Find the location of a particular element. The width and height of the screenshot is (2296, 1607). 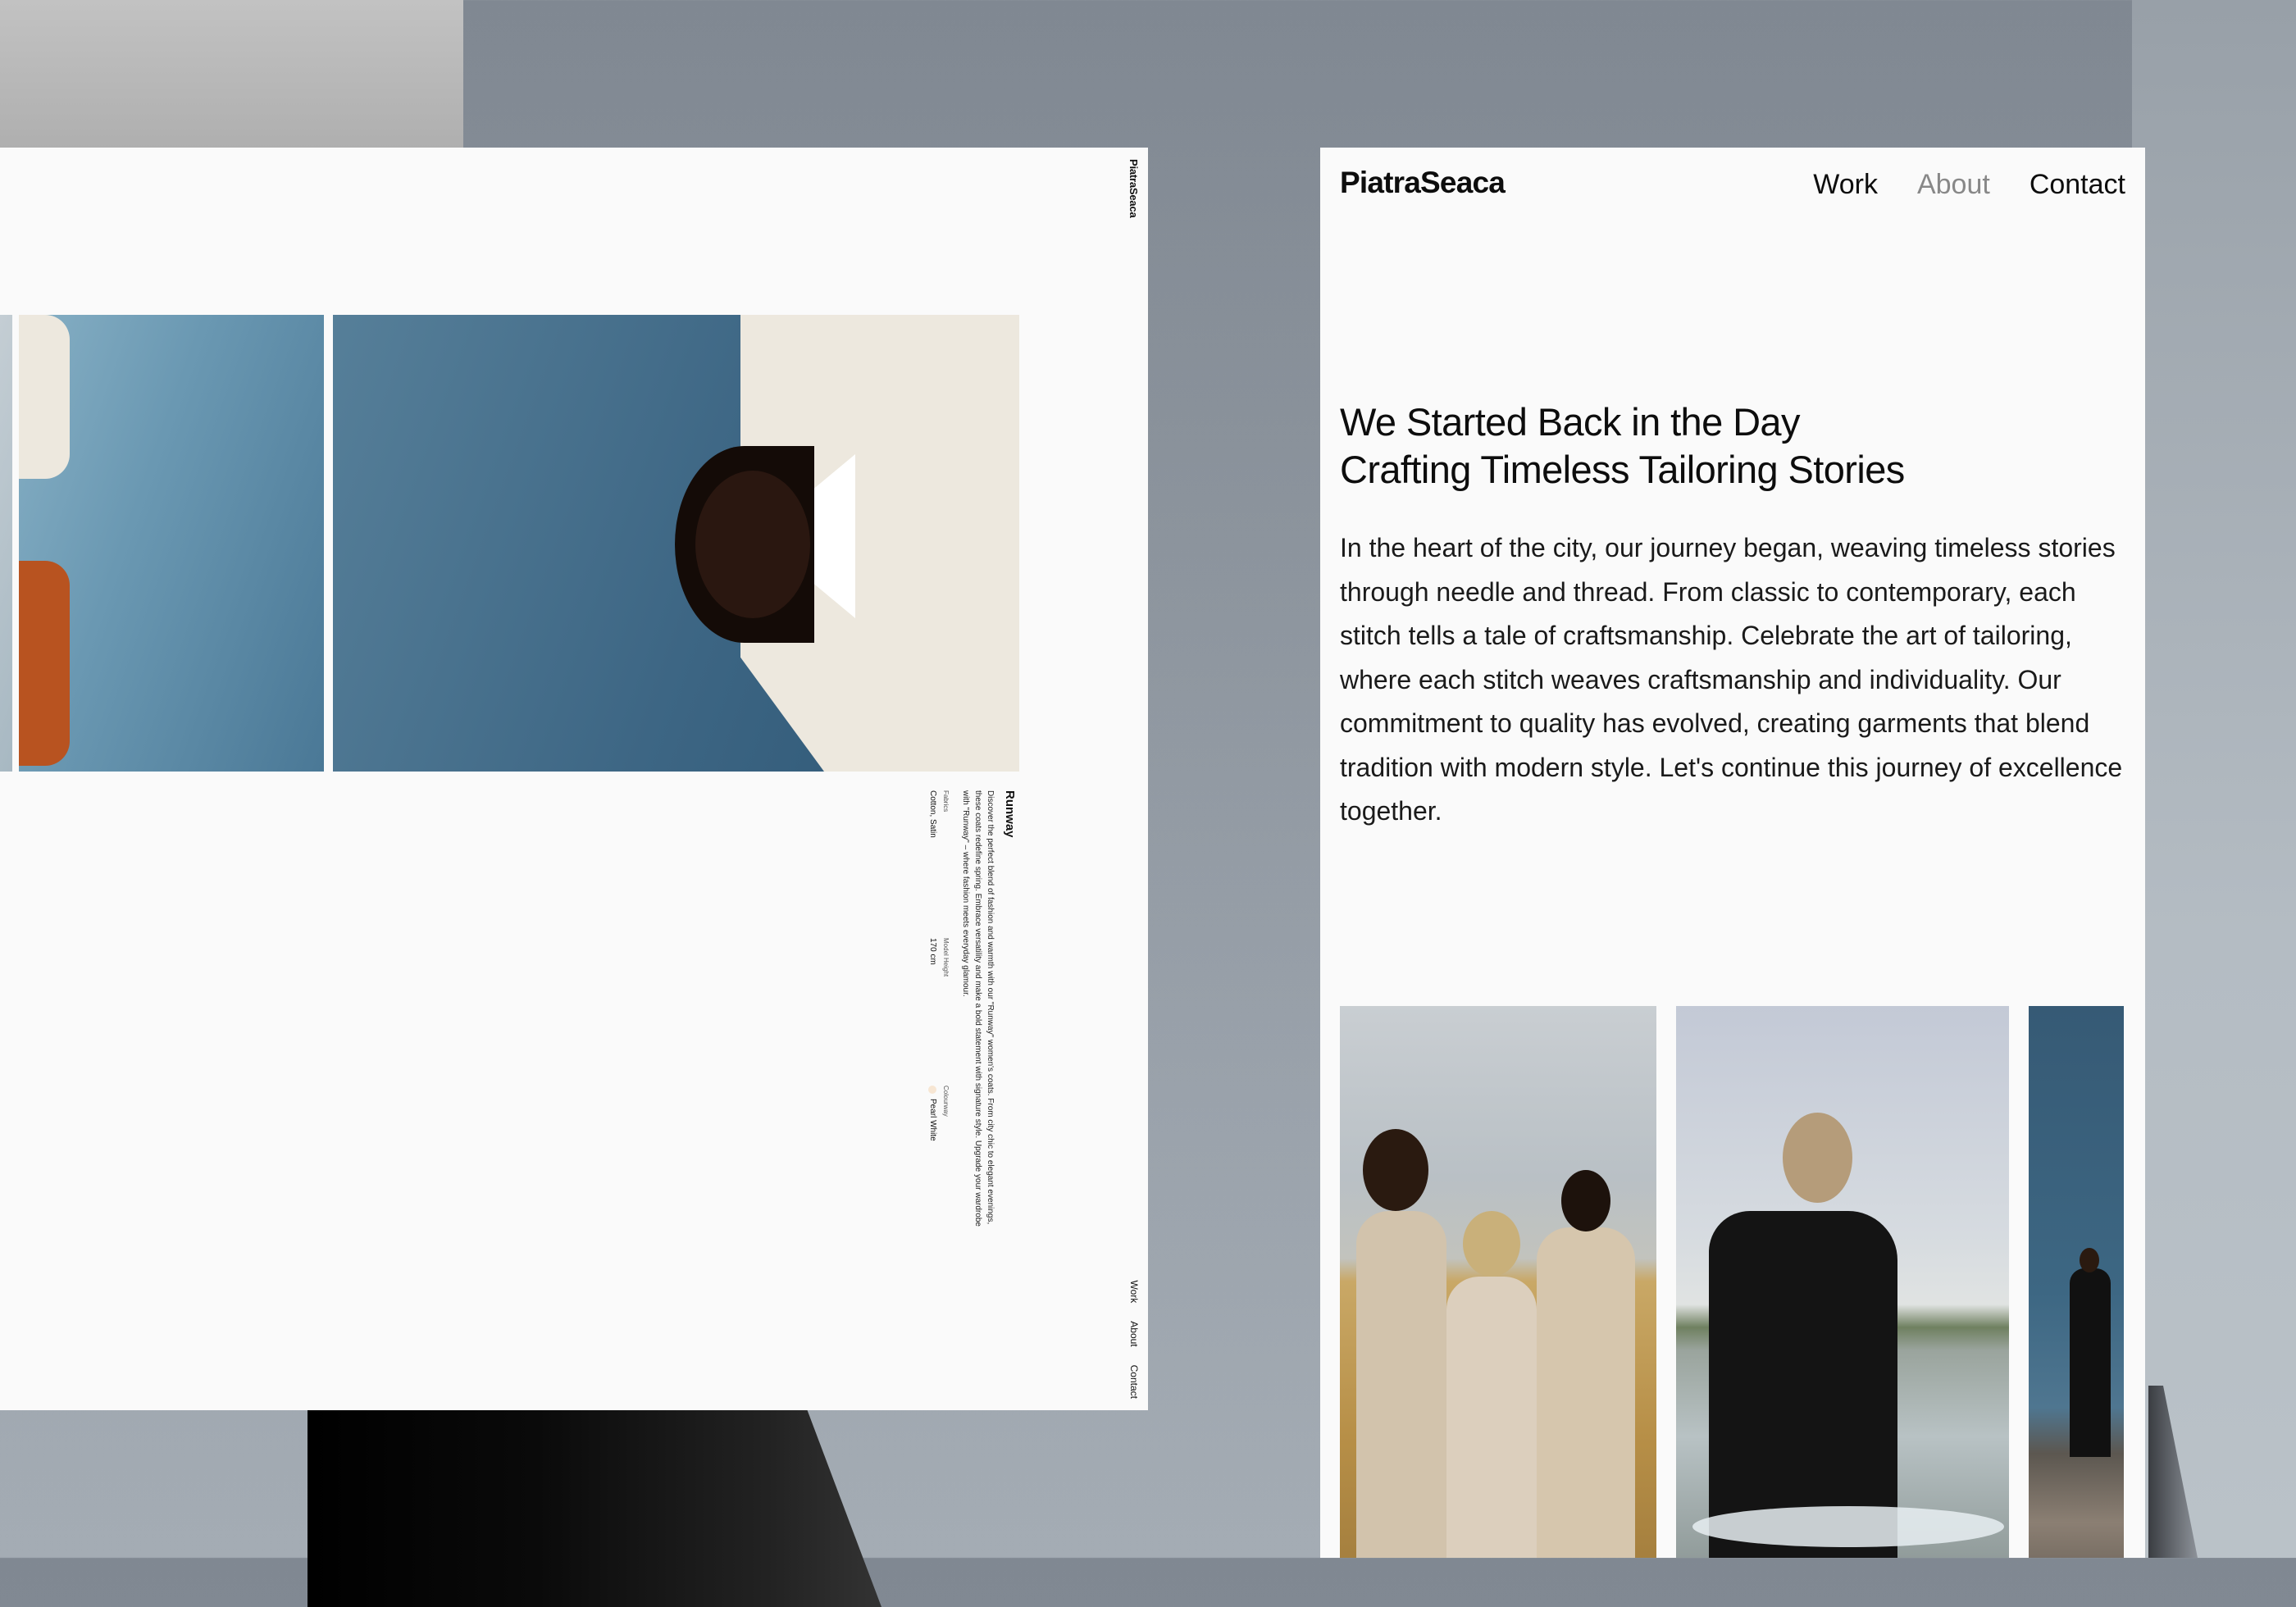

gallery-image-rocks is located at coordinates (2076, 1282).